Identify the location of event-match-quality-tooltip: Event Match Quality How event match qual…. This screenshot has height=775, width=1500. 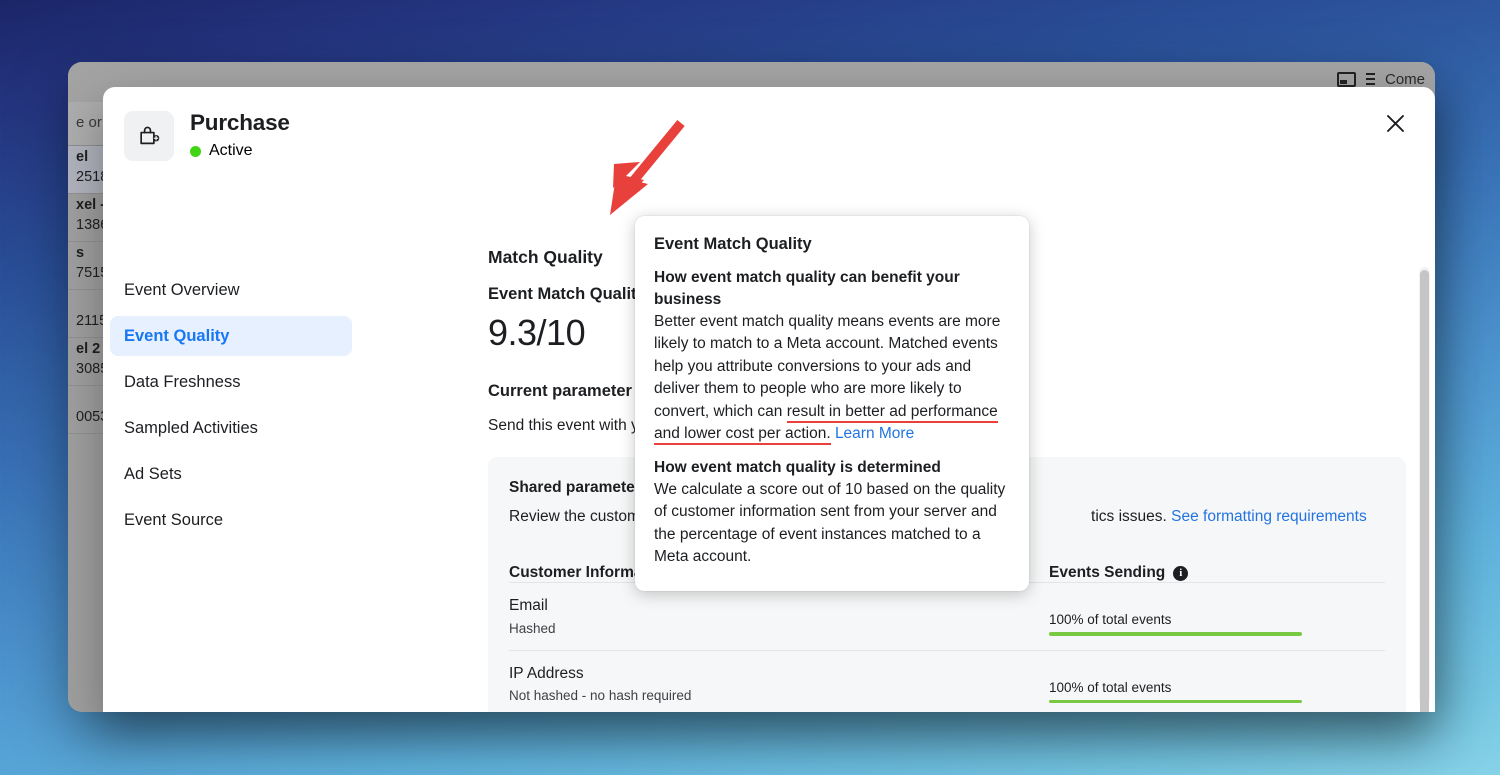
(832, 403).